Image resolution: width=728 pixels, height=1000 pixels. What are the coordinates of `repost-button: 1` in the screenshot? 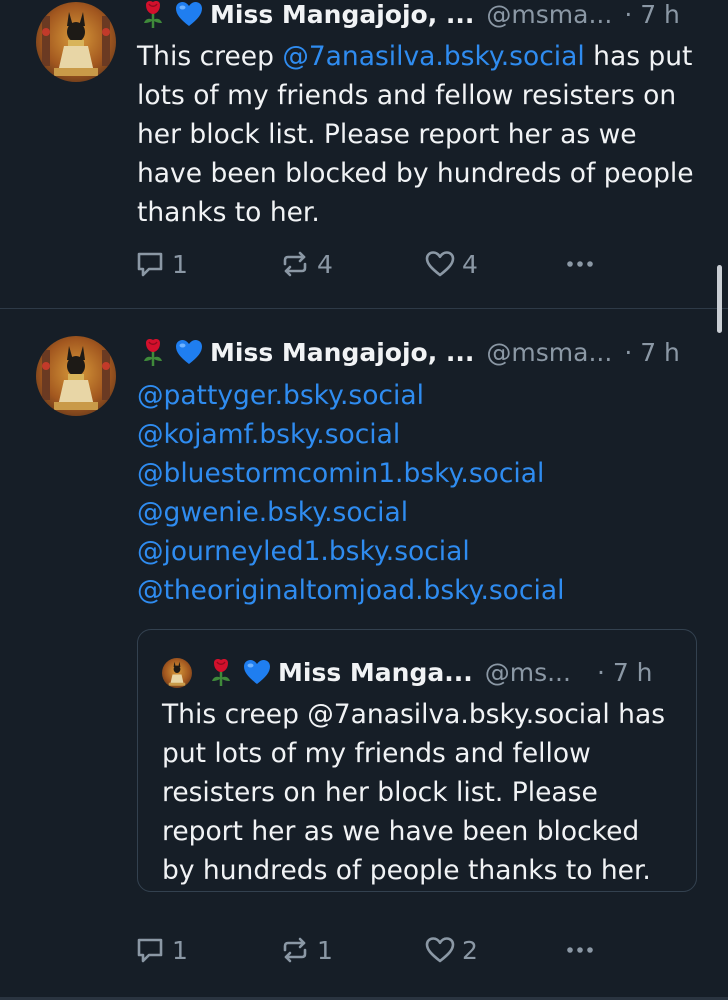 It's located at (306, 950).